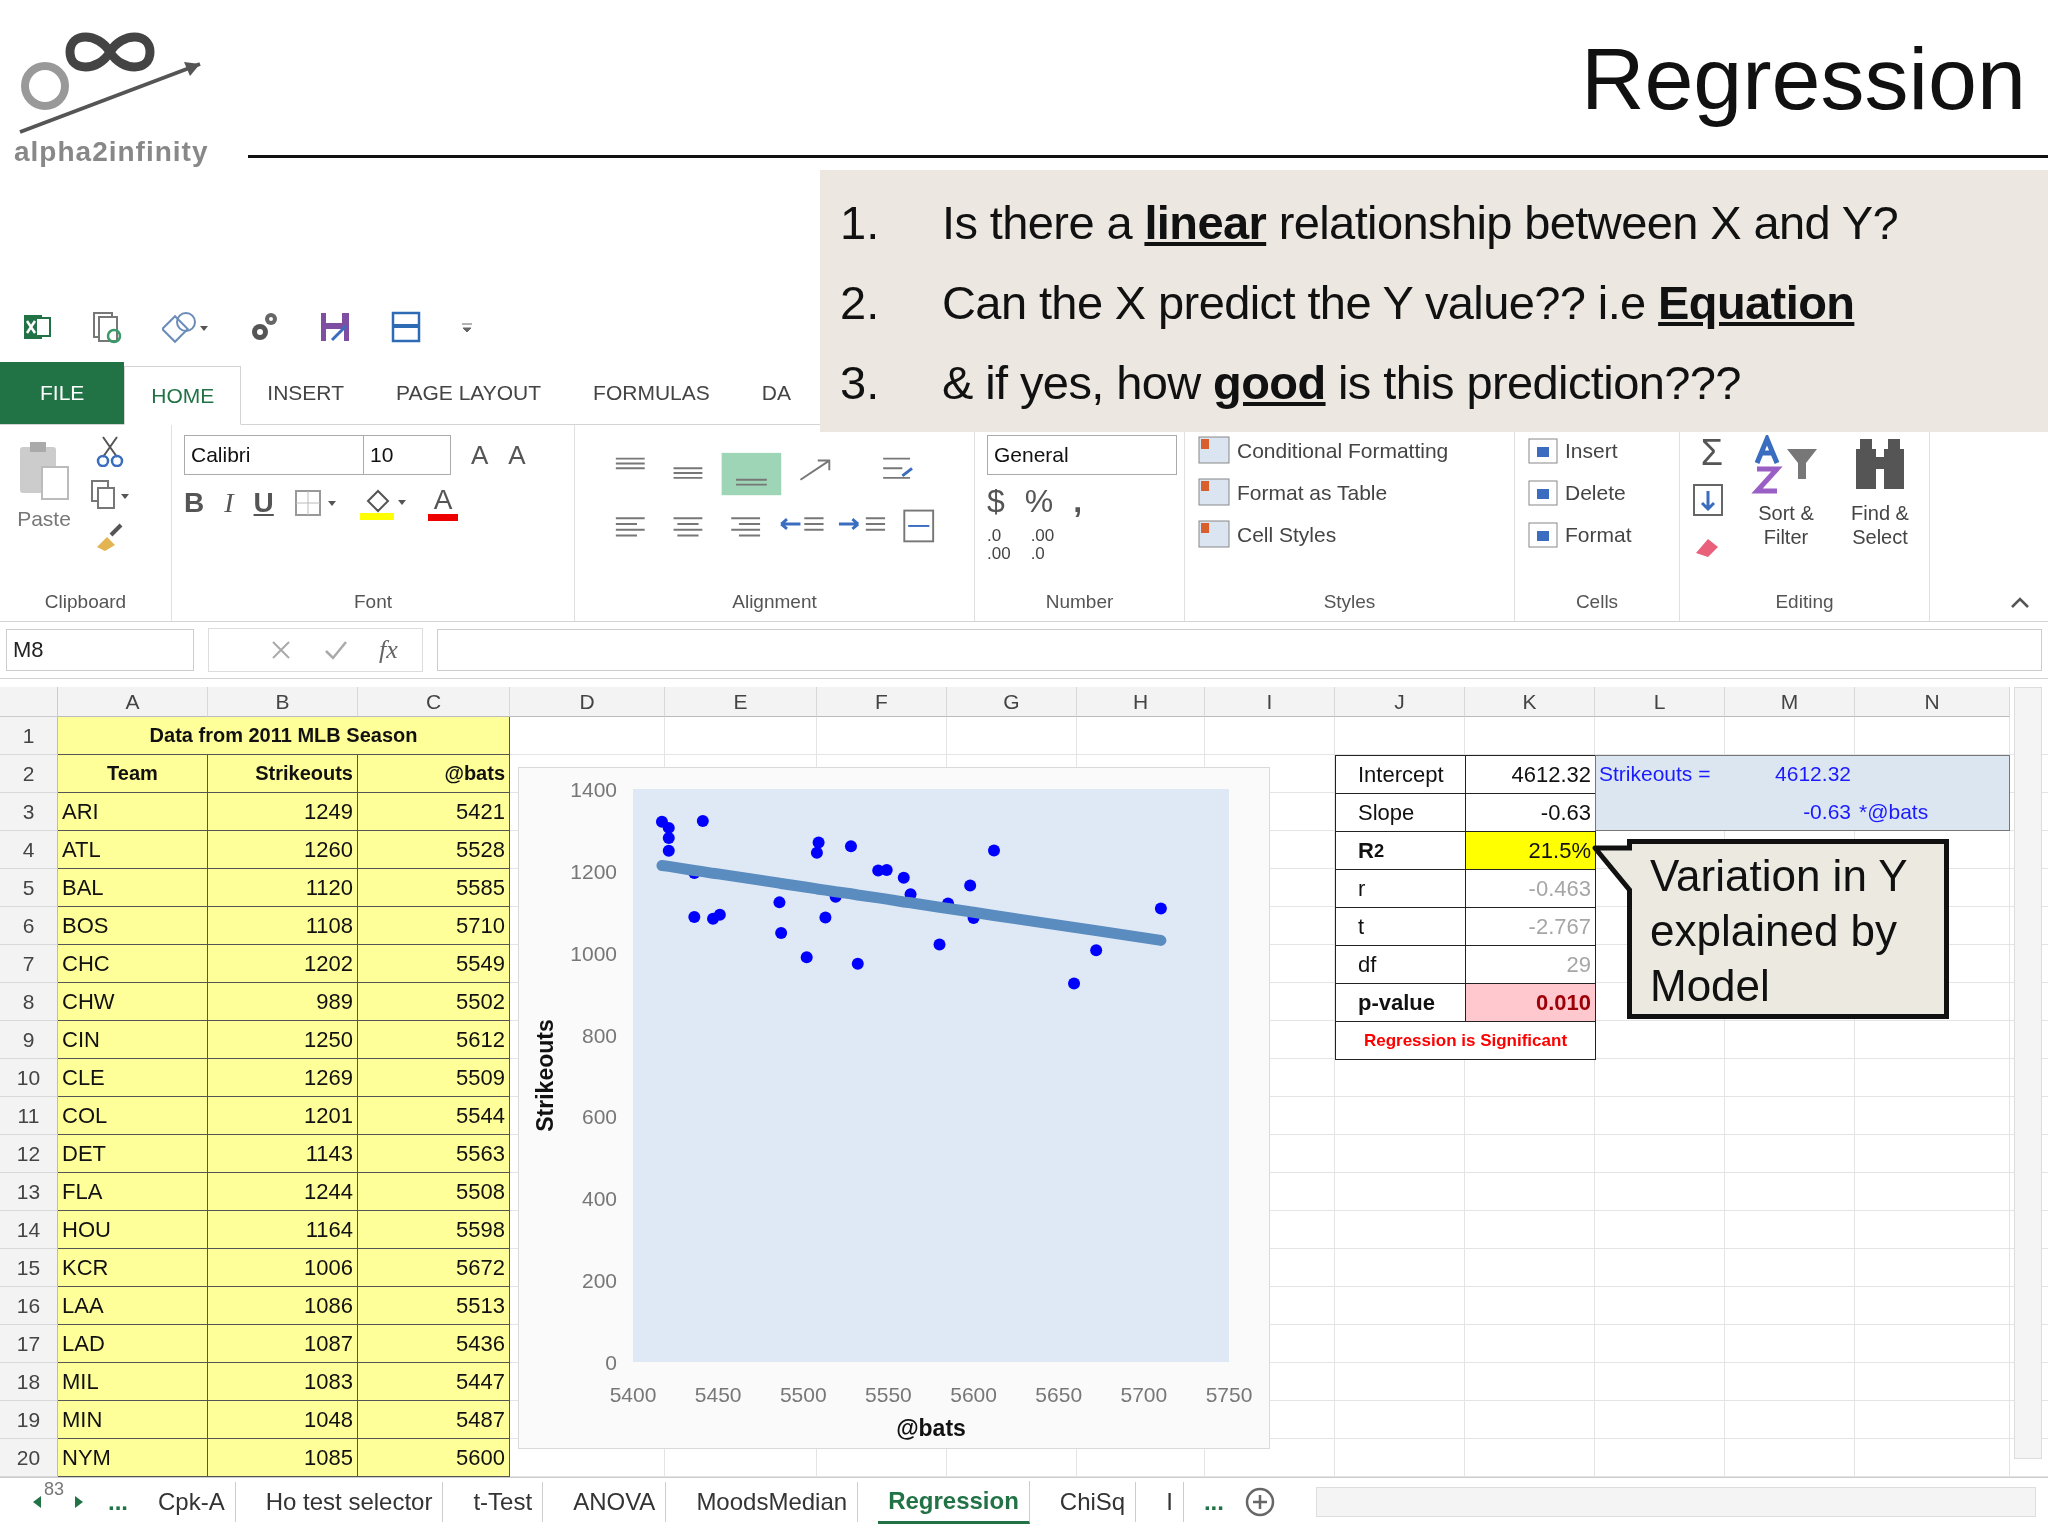 The width and height of the screenshot is (2048, 1536). What do you see at coordinates (1042, 545) in the screenshot?
I see `decrease-decimal-button: .00 .0` at bounding box center [1042, 545].